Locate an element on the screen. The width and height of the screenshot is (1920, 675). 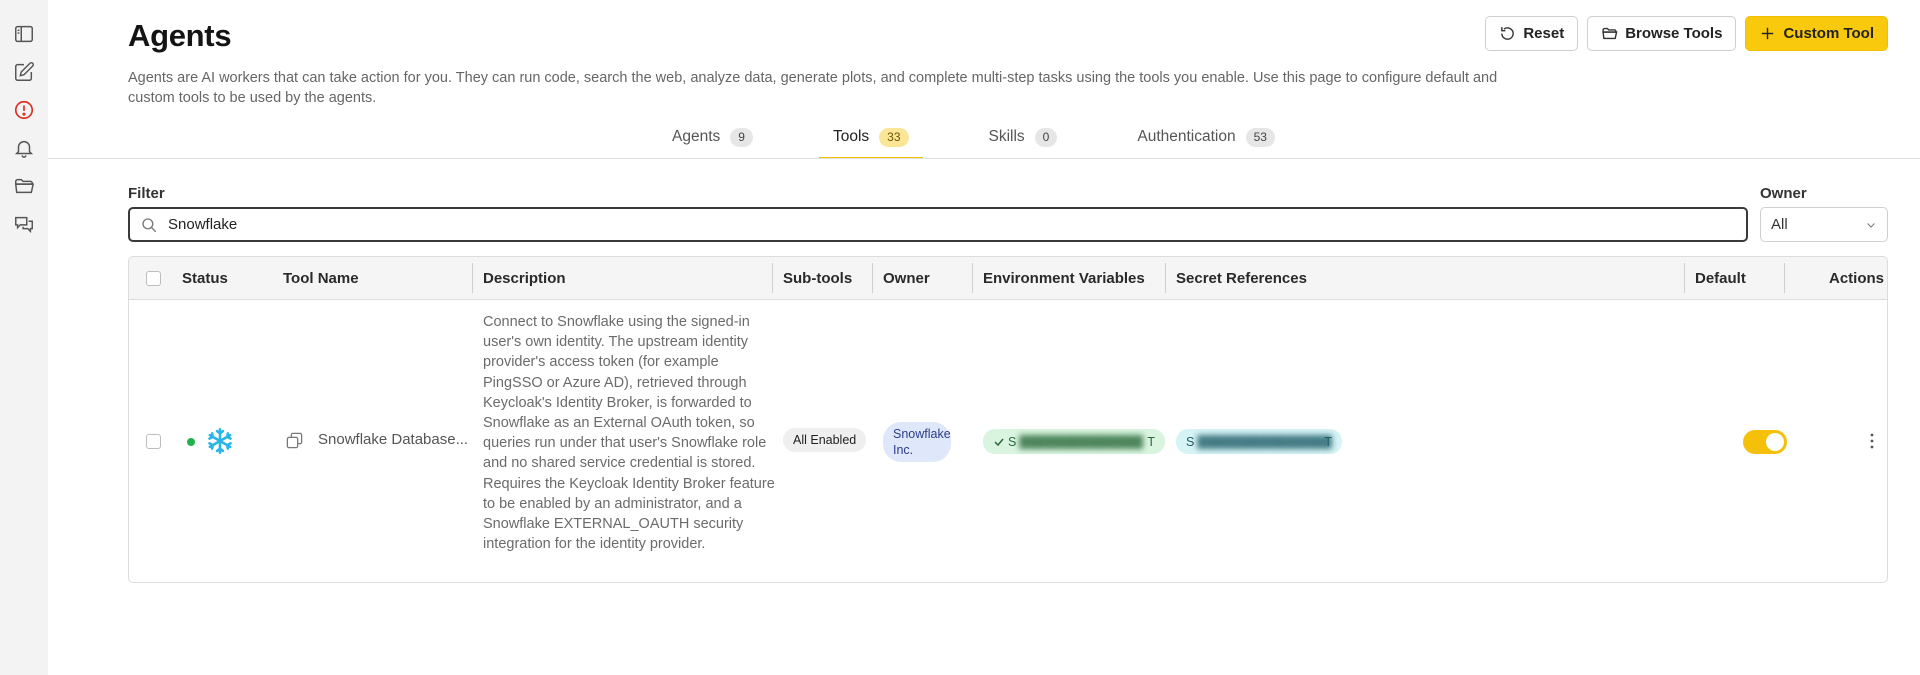
env-var-badge: S ██████████████ T is located at coordinates (1074, 441).